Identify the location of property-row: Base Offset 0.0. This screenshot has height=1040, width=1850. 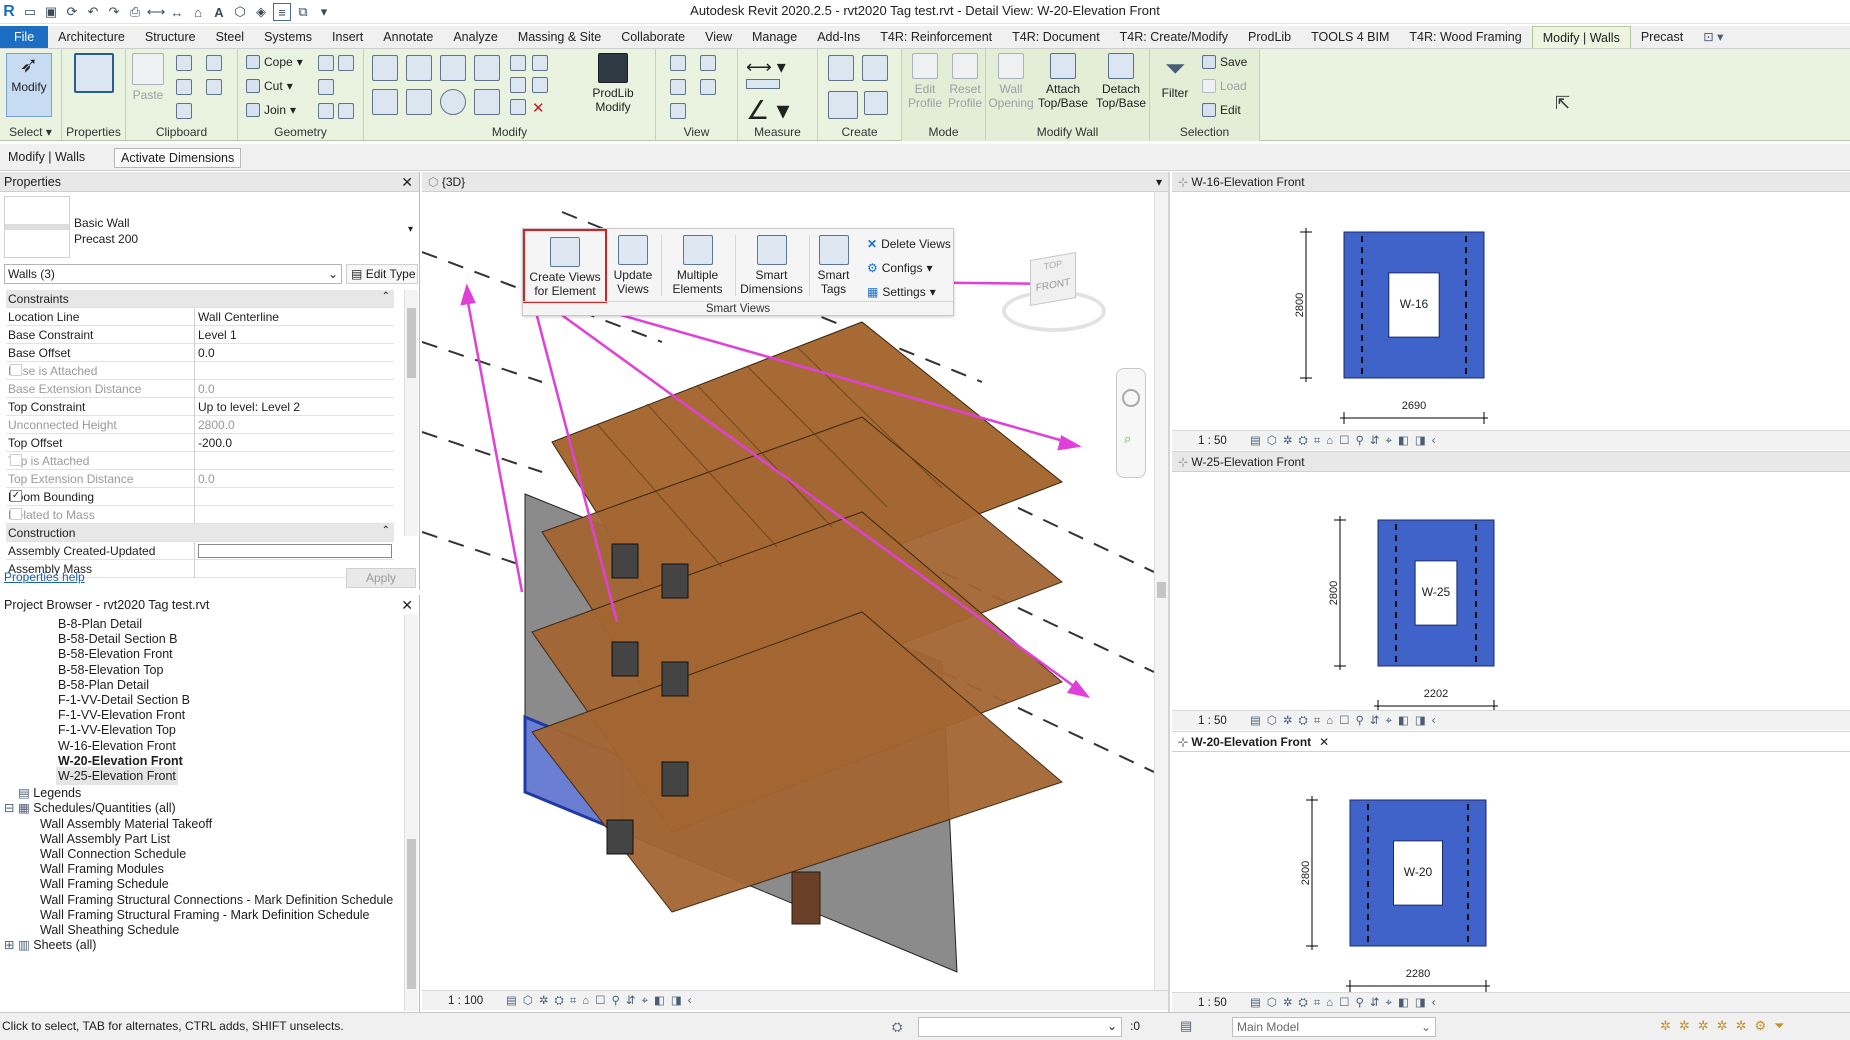
(200, 353).